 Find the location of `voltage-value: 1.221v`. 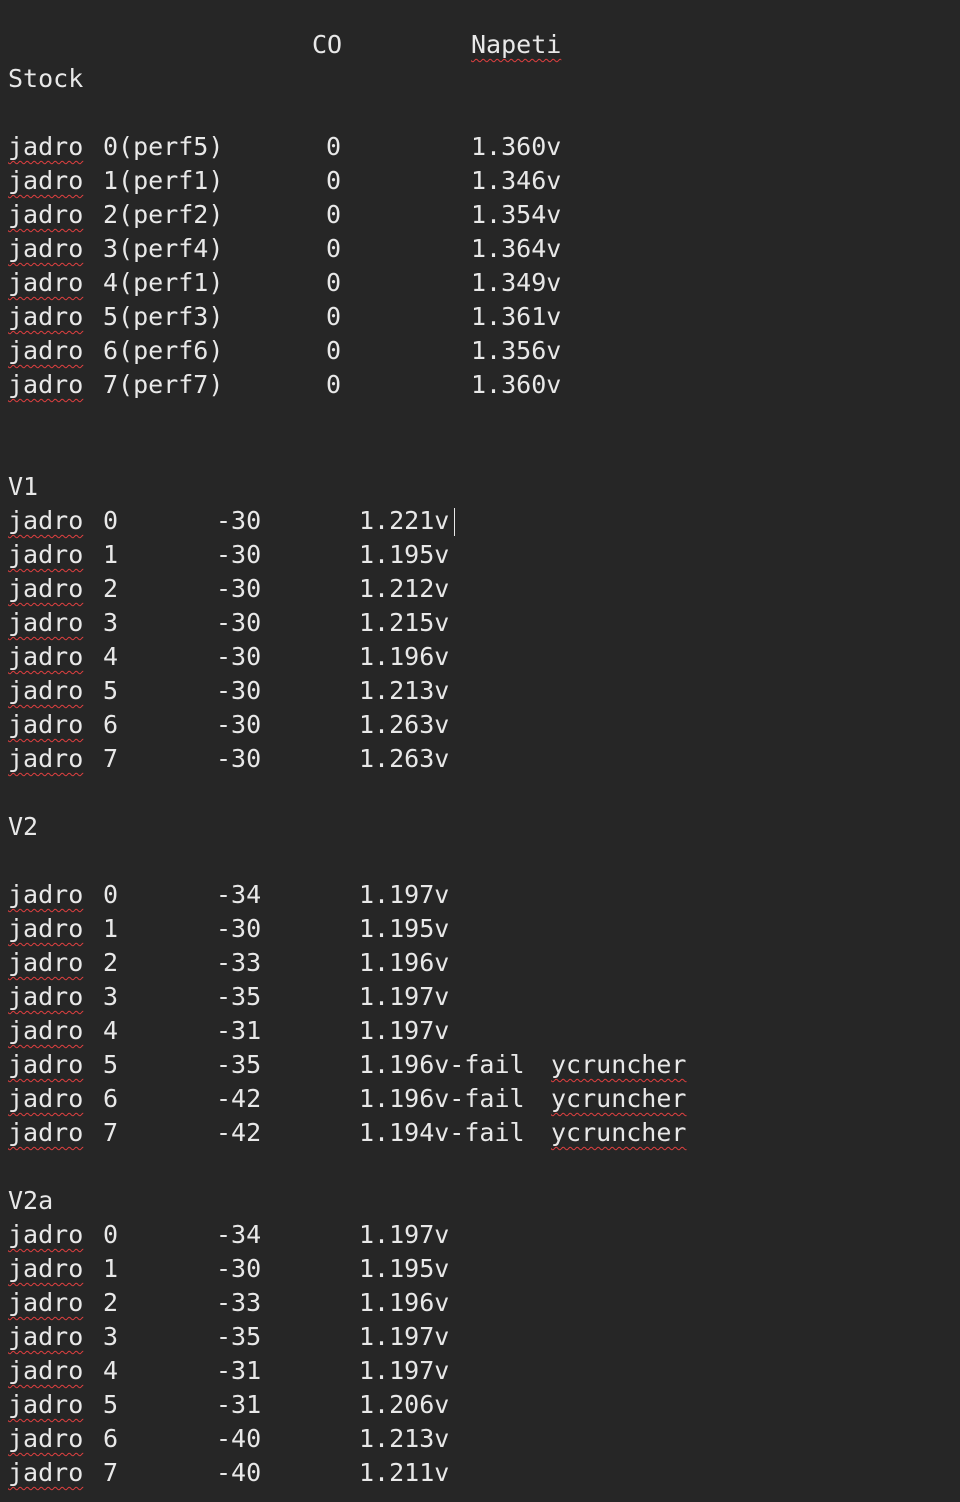

voltage-value: 1.221v is located at coordinates (404, 520).